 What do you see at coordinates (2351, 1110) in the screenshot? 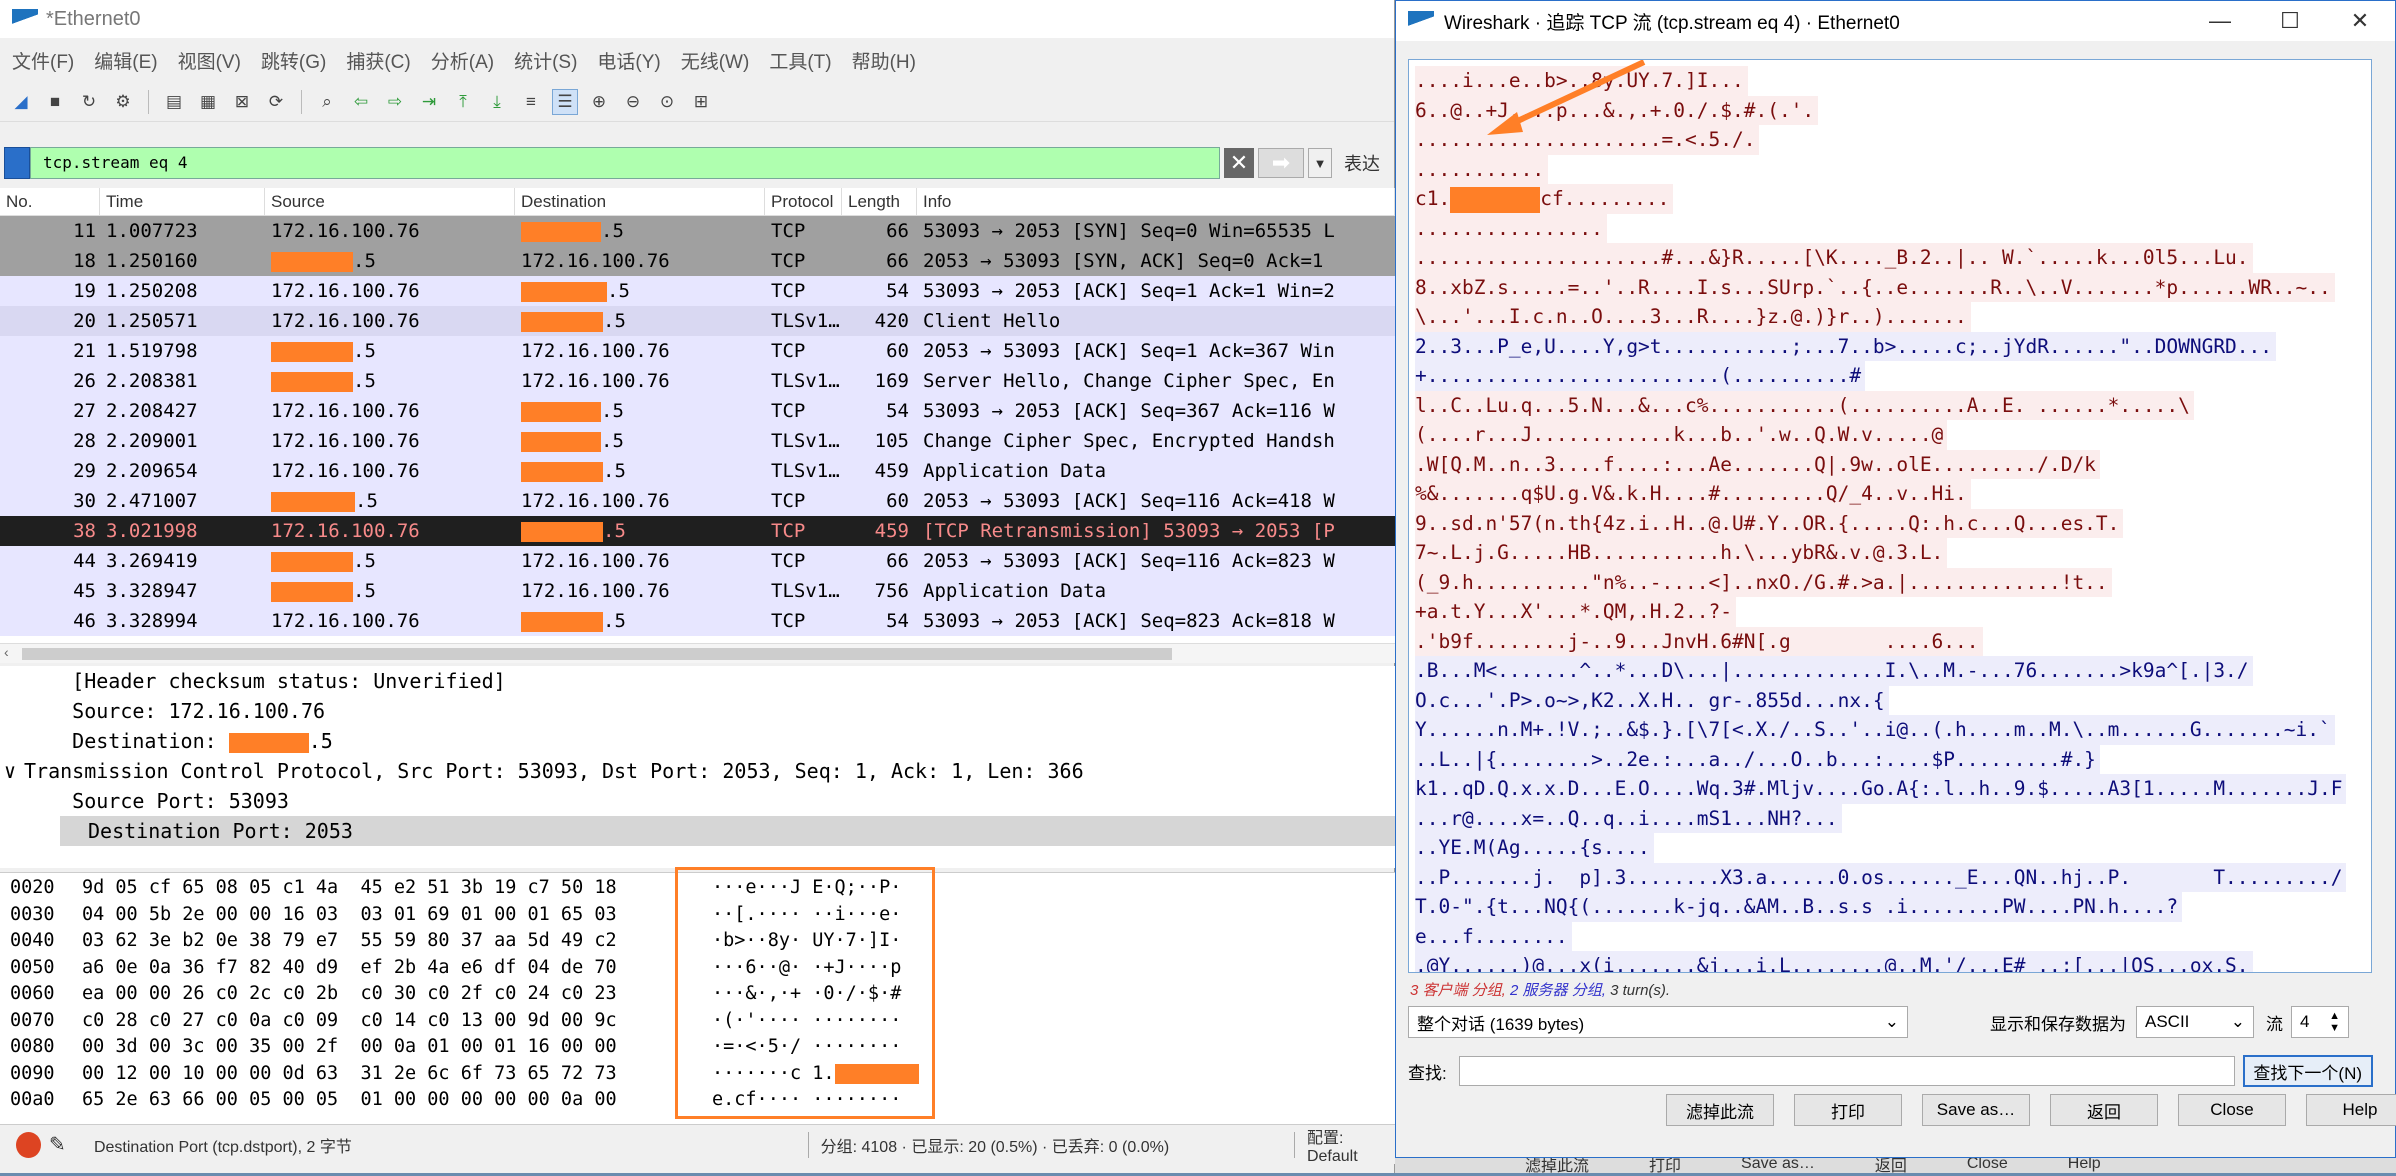
I see `help-button: Help` at bounding box center [2351, 1110].